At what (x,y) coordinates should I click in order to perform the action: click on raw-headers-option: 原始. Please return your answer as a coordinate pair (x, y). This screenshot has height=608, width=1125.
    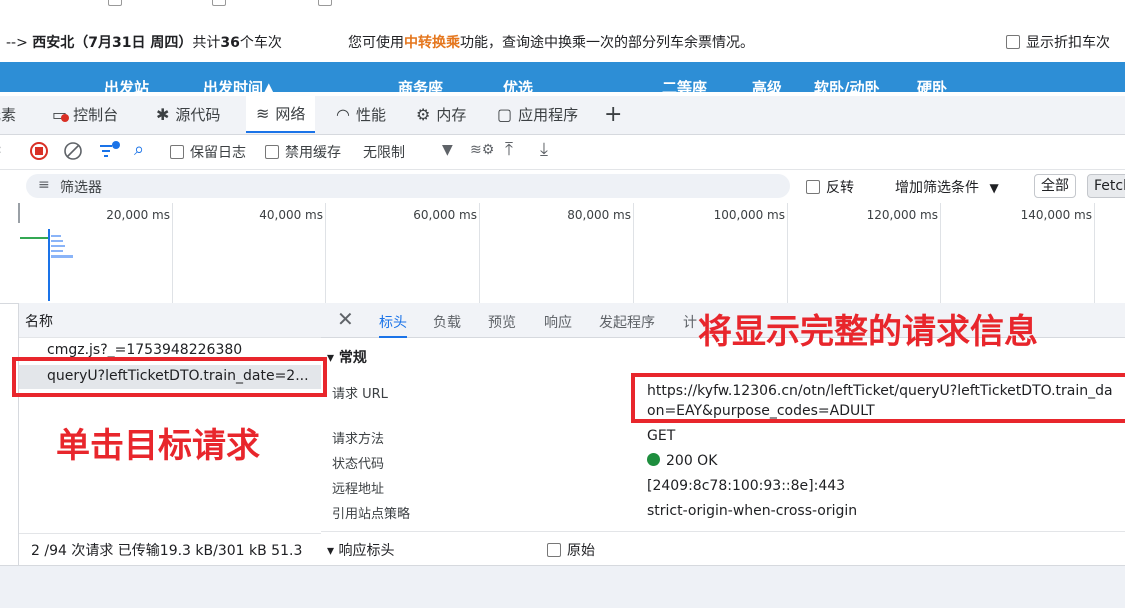
    Looking at the image, I should click on (571, 550).